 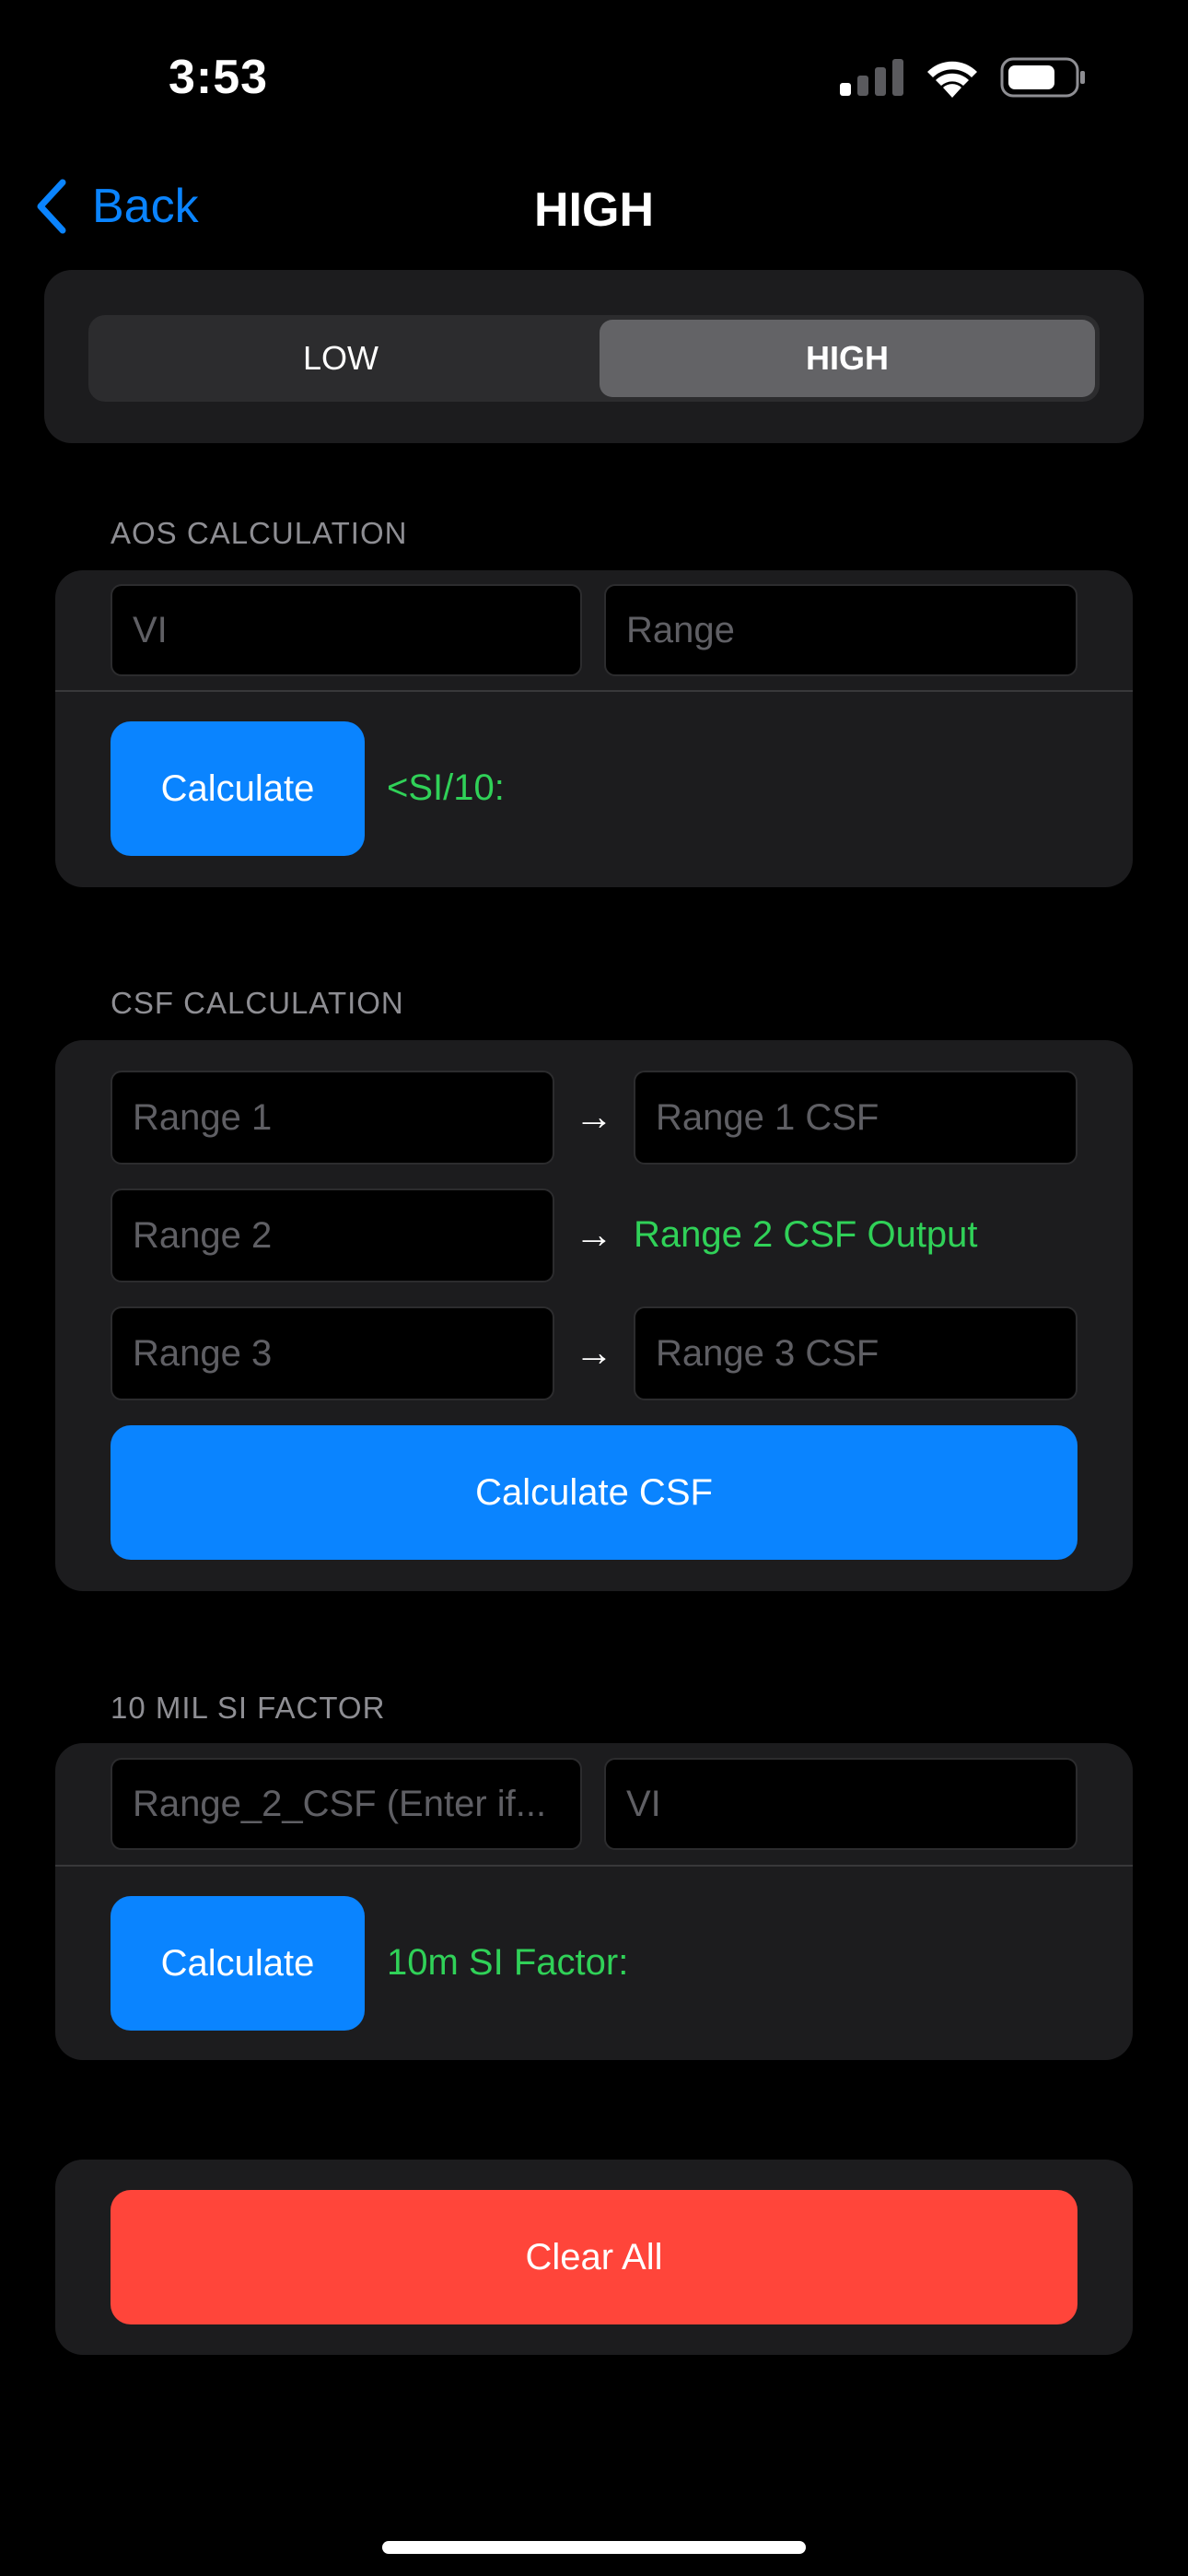 What do you see at coordinates (1042, 77) in the screenshot?
I see `battery-icon` at bounding box center [1042, 77].